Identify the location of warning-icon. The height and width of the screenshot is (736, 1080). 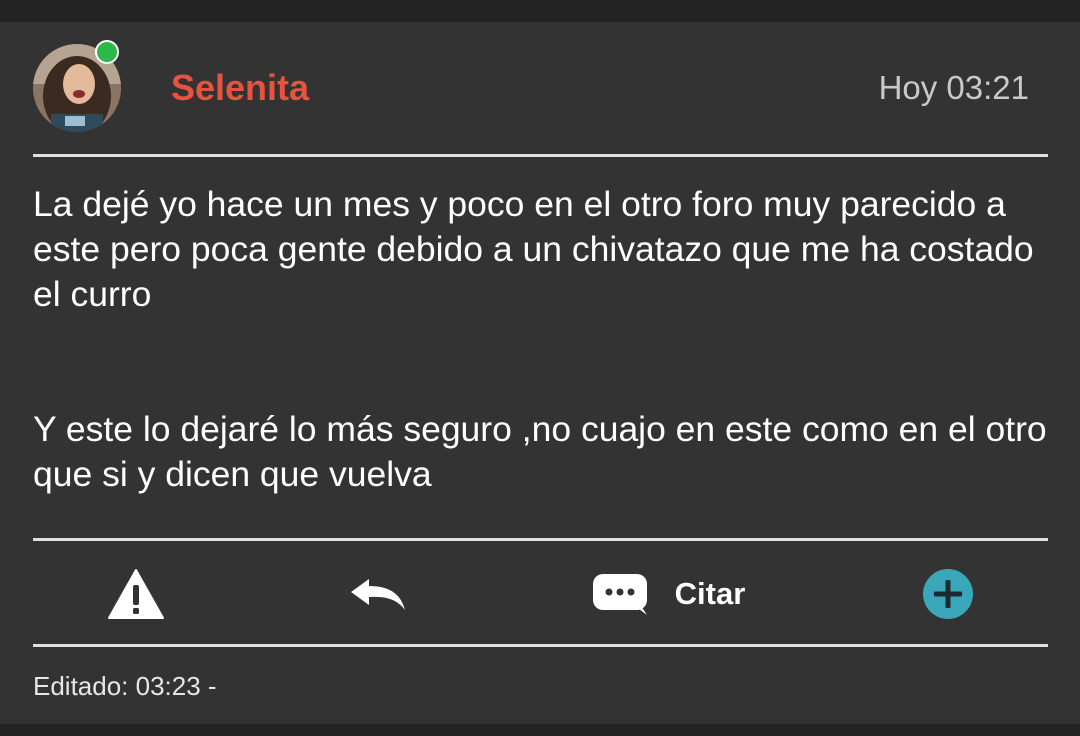
(136, 594).